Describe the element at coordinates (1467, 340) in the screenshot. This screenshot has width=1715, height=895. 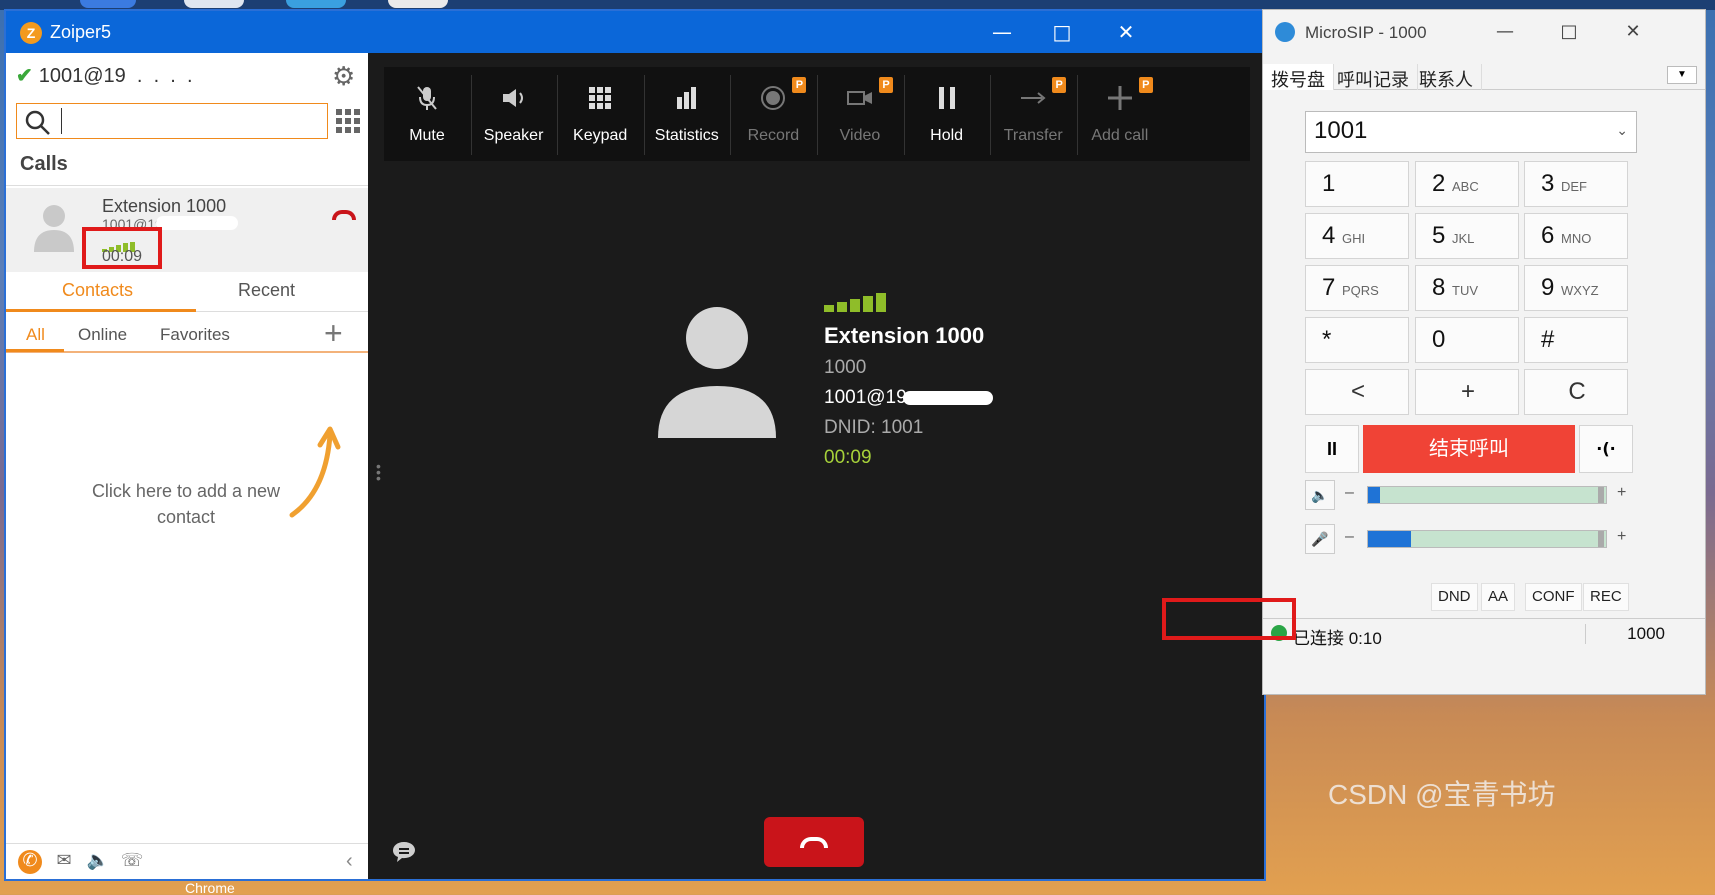
I see `key-0: 0` at that location.